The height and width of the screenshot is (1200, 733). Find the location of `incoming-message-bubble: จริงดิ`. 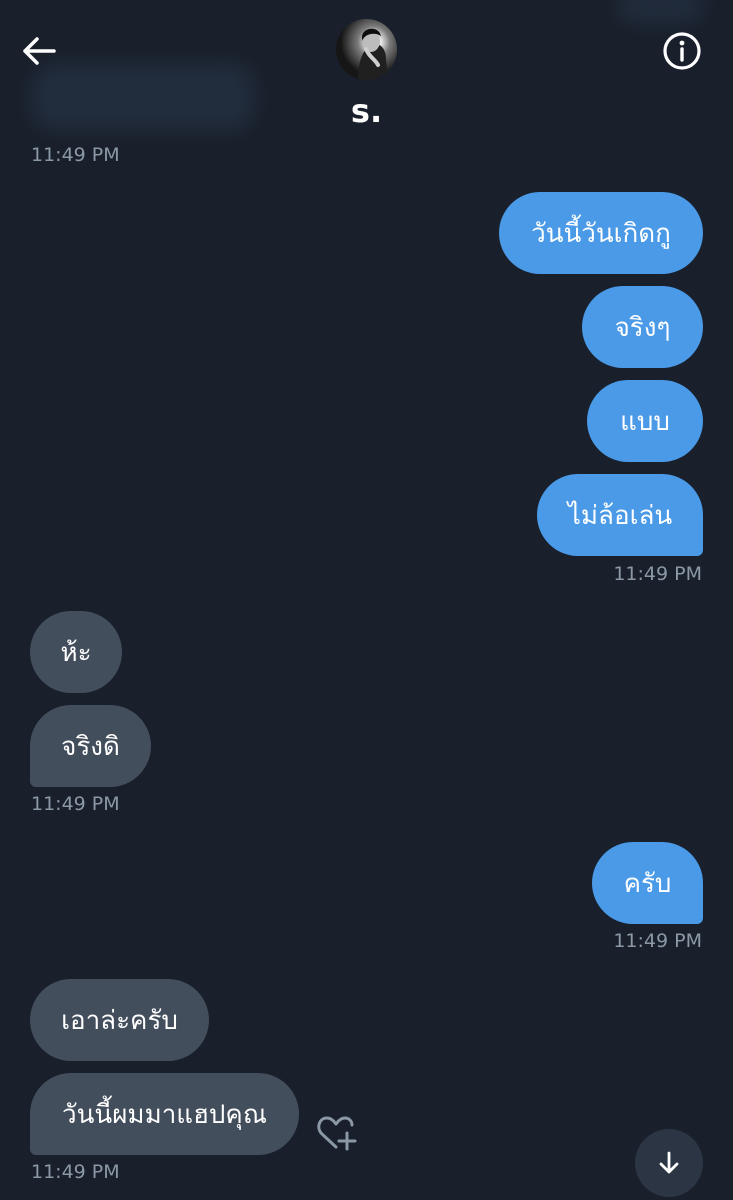

incoming-message-bubble: จริงดิ is located at coordinates (90, 746).